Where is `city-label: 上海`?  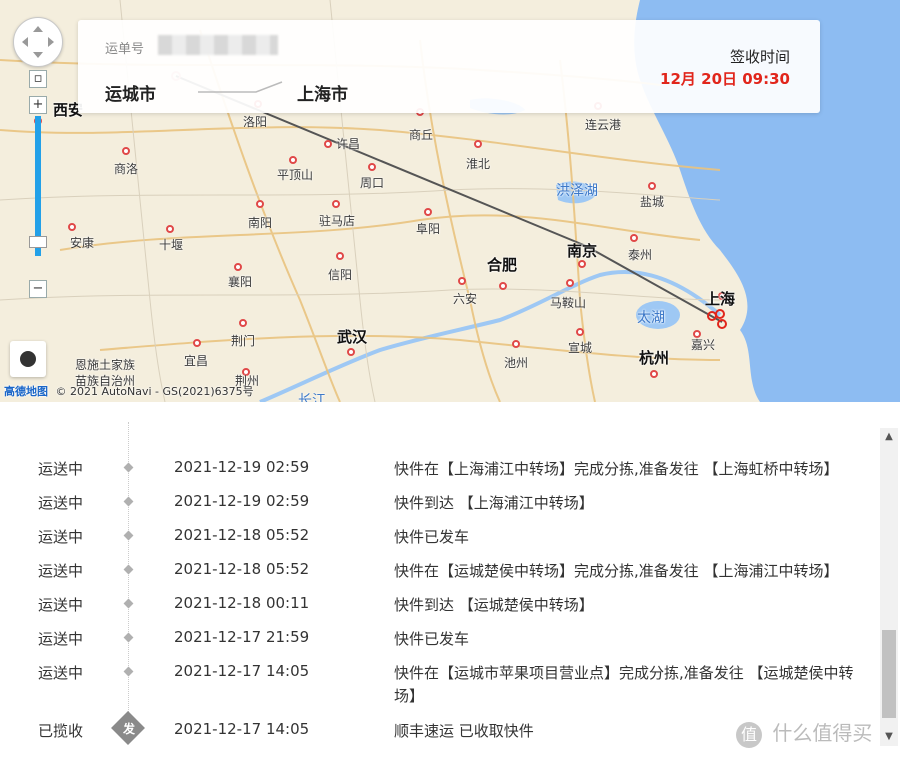 city-label: 上海 is located at coordinates (720, 299).